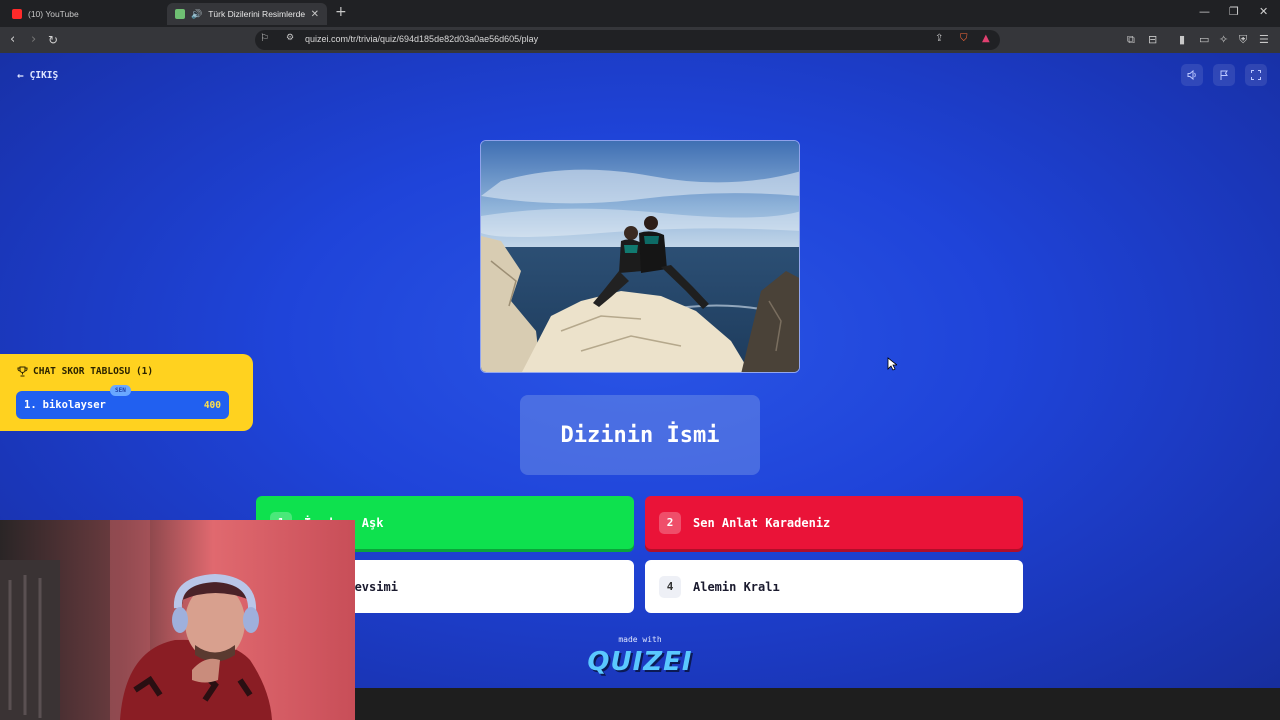 This screenshot has width=1280, height=720. I want to click on entry-name: bikolayser, so click(74, 405).